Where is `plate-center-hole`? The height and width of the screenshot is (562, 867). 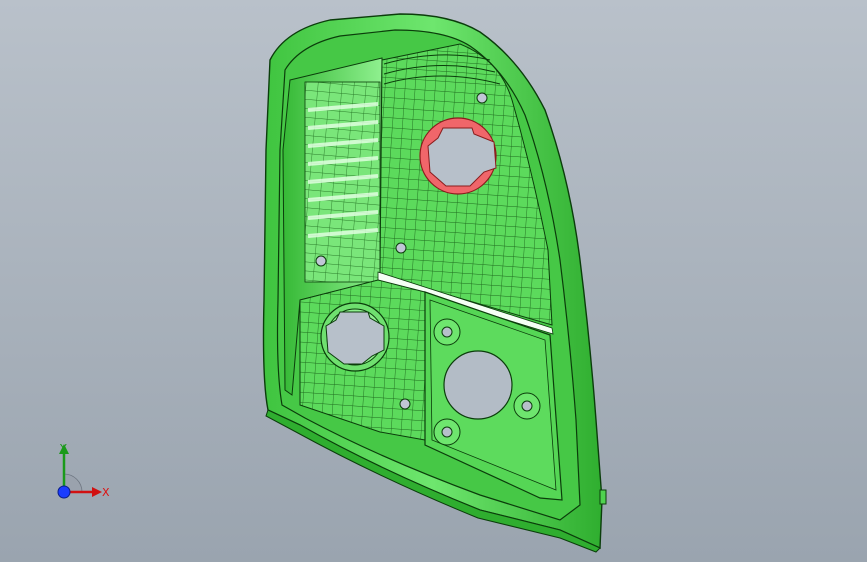
plate-center-hole is located at coordinates (478, 385).